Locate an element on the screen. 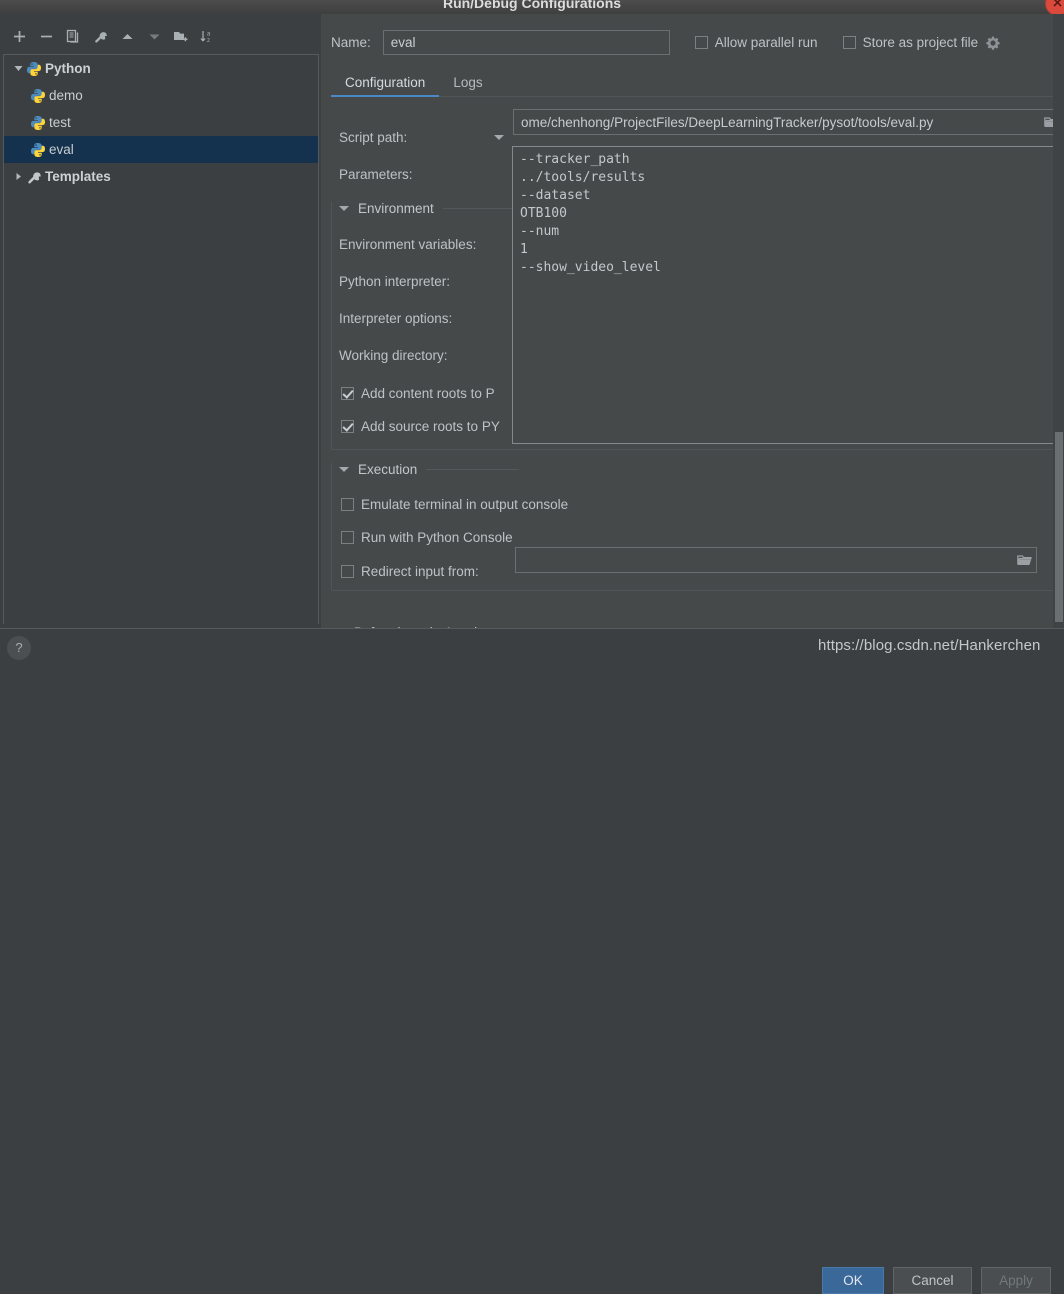 The height and width of the screenshot is (1294, 1064). add-source-roots-checkbox: Add source roots to PY is located at coordinates (420, 426).